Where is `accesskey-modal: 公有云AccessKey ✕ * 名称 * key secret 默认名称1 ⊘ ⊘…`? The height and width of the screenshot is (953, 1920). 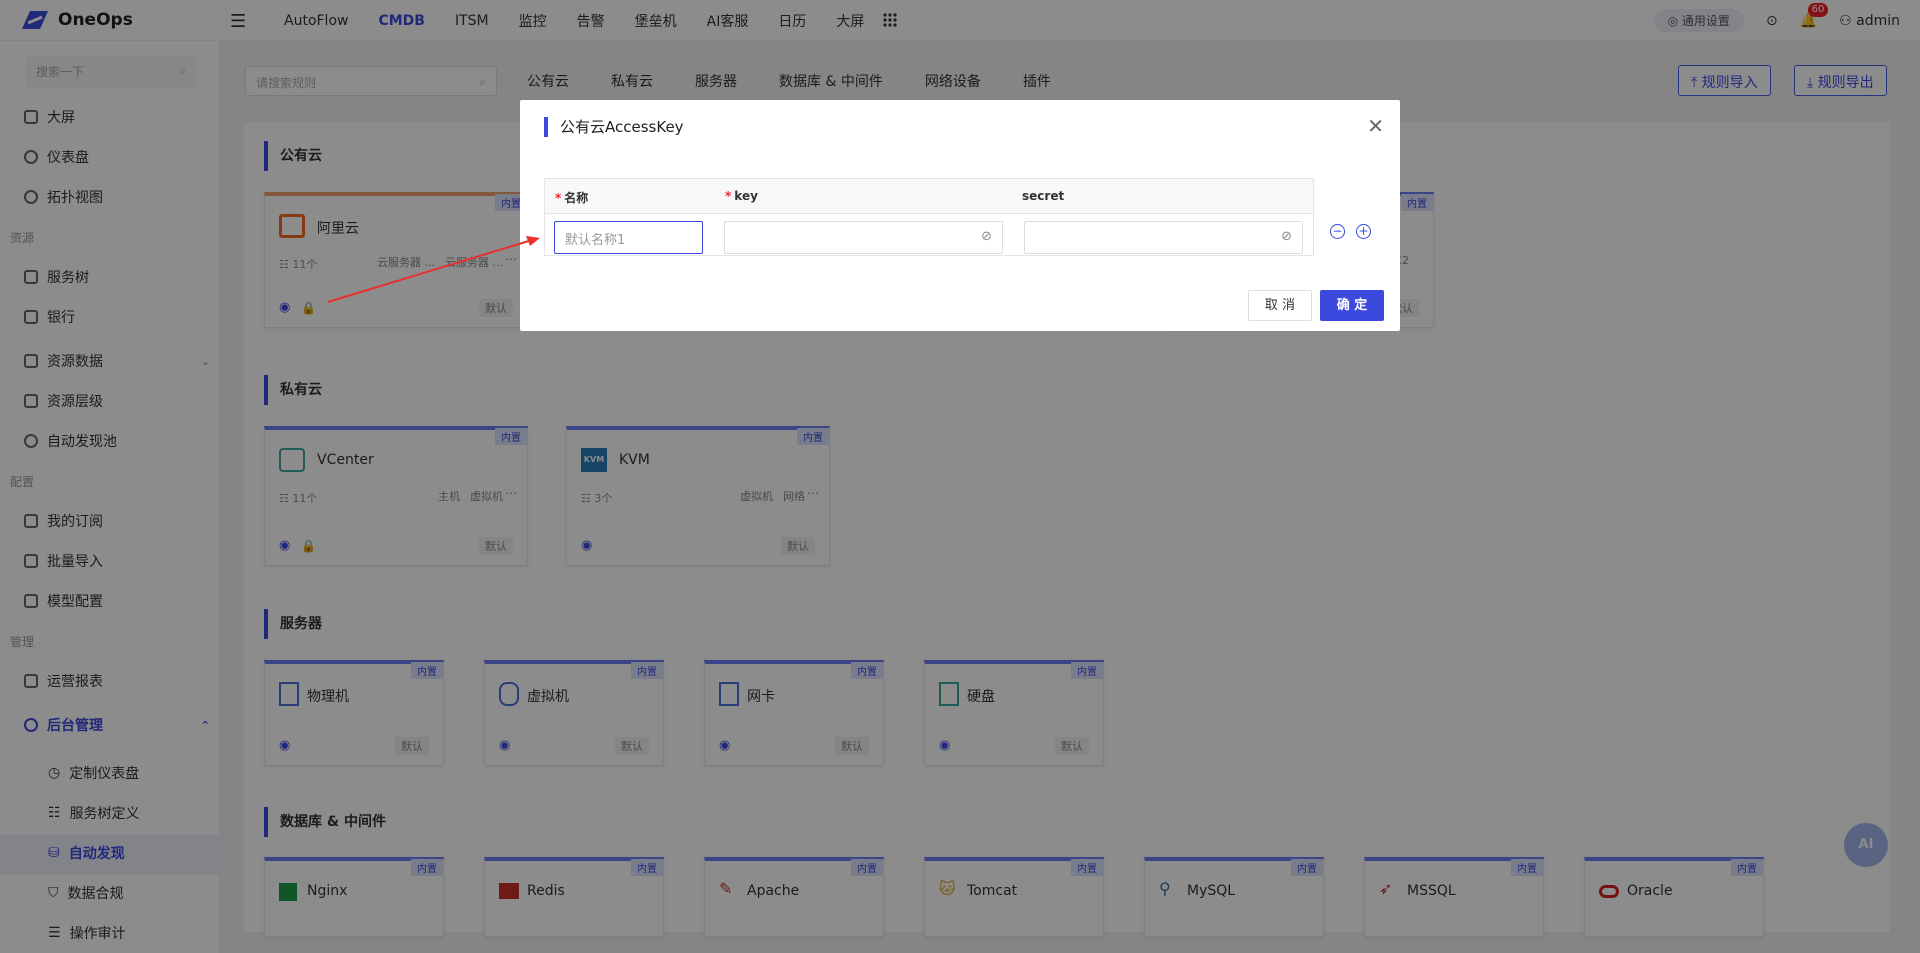 accesskey-modal: 公有云AccessKey ✕ * 名称 * key secret 默认名称1 ⊘ ⊘… is located at coordinates (960, 215).